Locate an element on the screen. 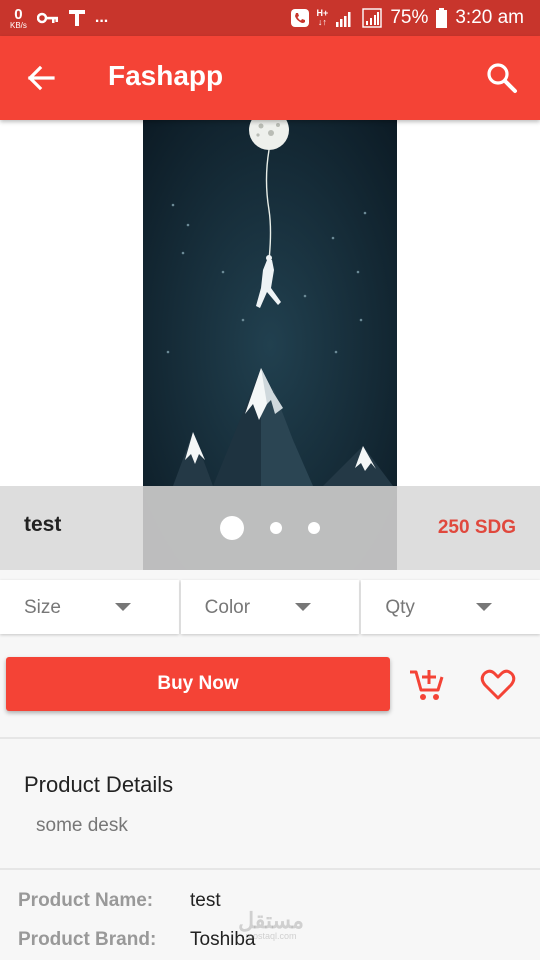 The width and height of the screenshot is (540, 960). product-title: test is located at coordinates (43, 524).